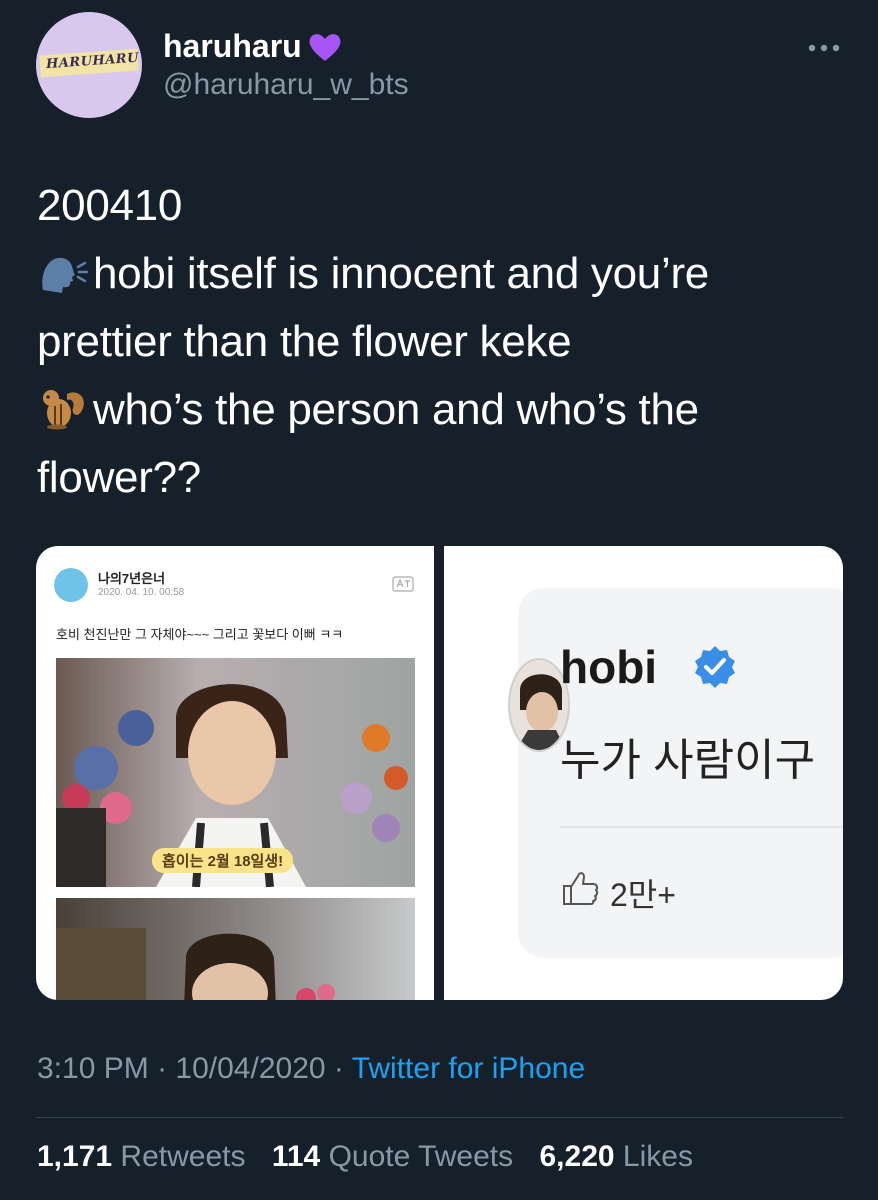 The width and height of the screenshot is (878, 1200). I want to click on post-text: 호비 천진난만 그 자체야~~~ 그리고 꽃보다 이뻐 ㅋㅋ, so click(200, 634).